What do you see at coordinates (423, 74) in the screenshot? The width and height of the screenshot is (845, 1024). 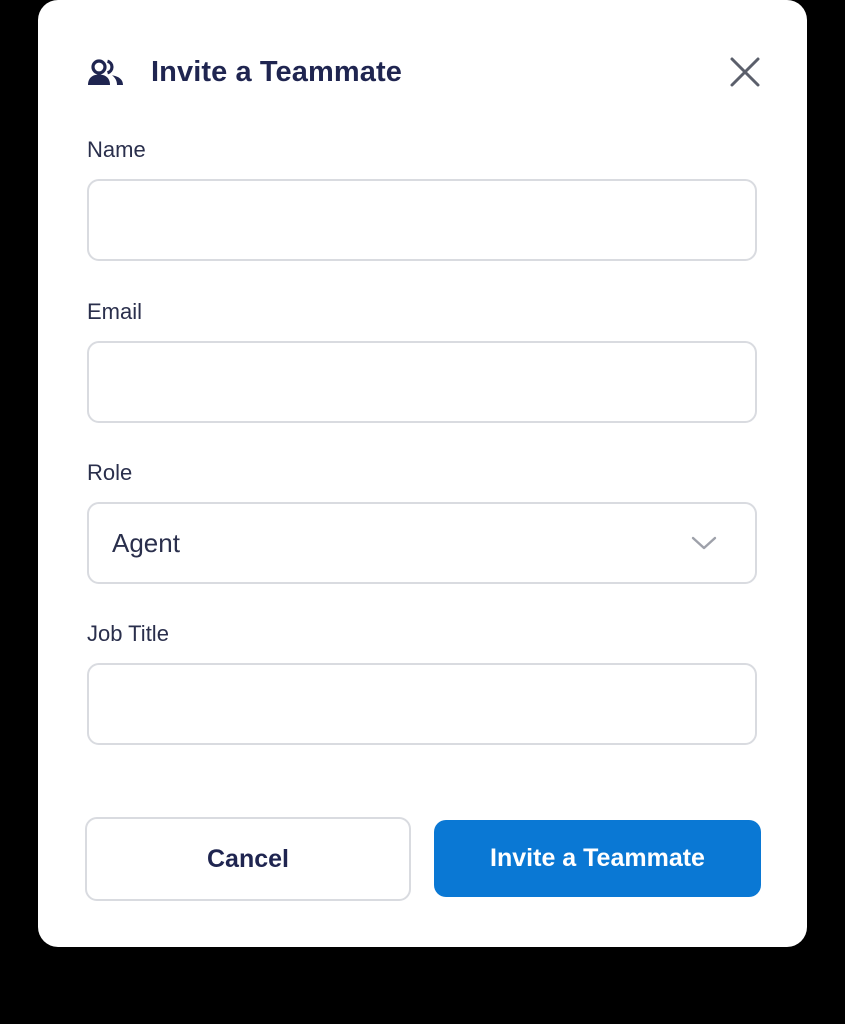 I see `dialog-header: Invite a Teammate` at bounding box center [423, 74].